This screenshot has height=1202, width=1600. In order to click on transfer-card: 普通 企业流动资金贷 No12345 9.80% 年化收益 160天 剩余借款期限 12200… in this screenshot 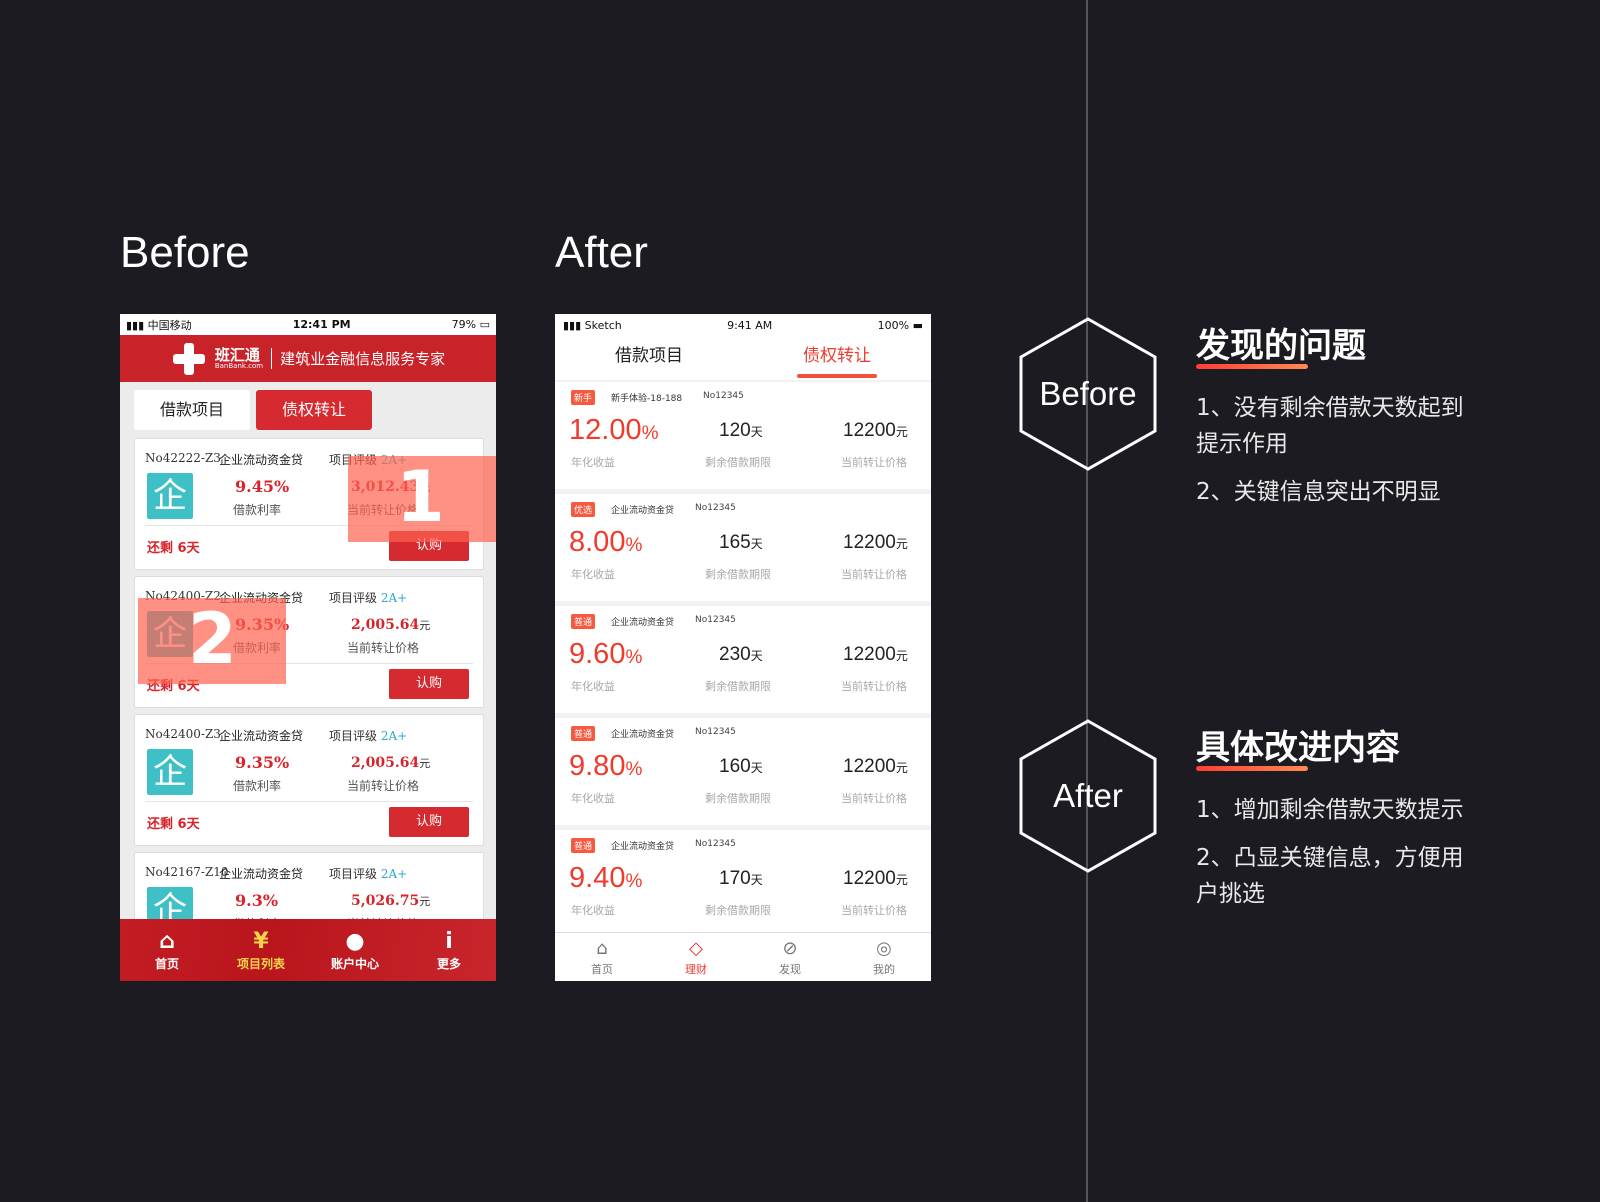, I will do `click(743, 771)`.